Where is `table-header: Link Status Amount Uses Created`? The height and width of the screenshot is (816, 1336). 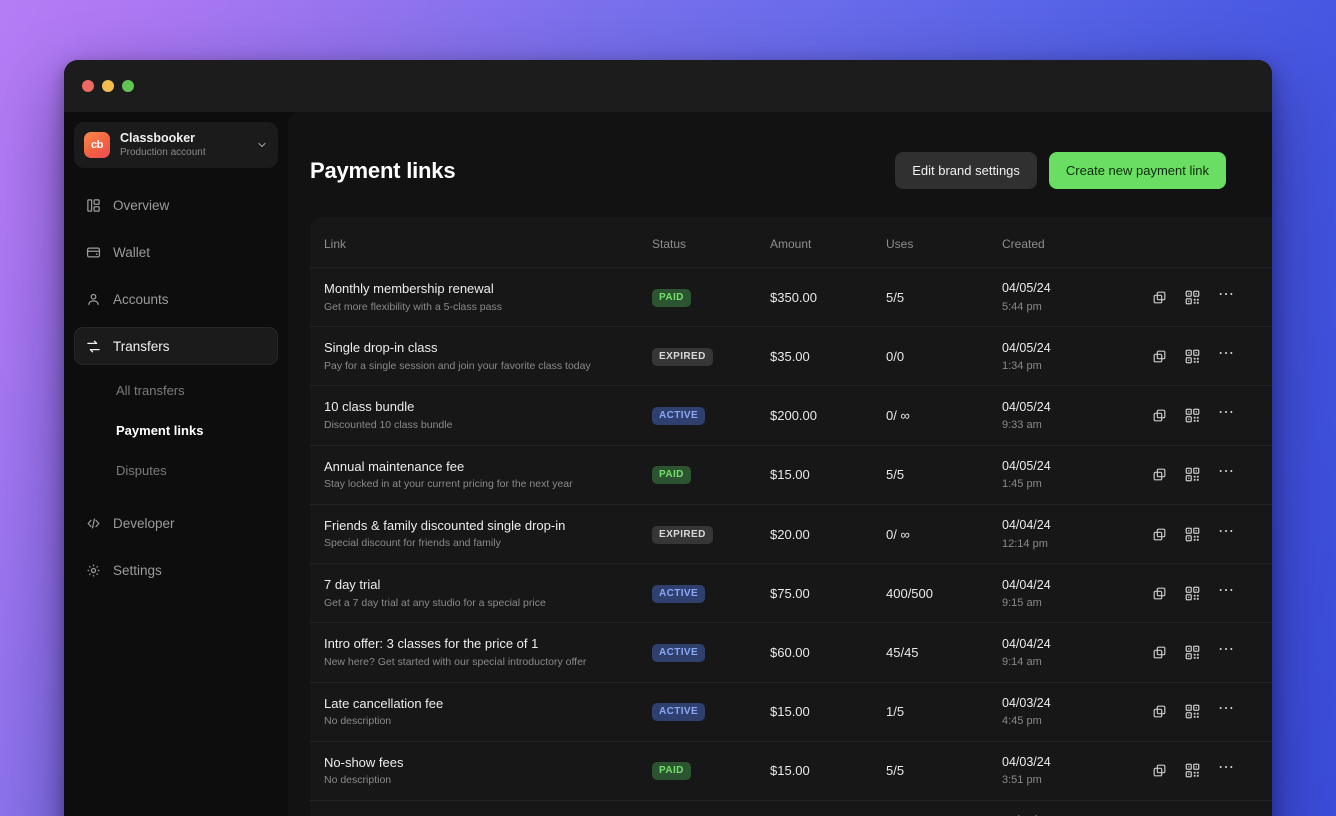
table-header: Link Status Amount Uses Created is located at coordinates (791, 242).